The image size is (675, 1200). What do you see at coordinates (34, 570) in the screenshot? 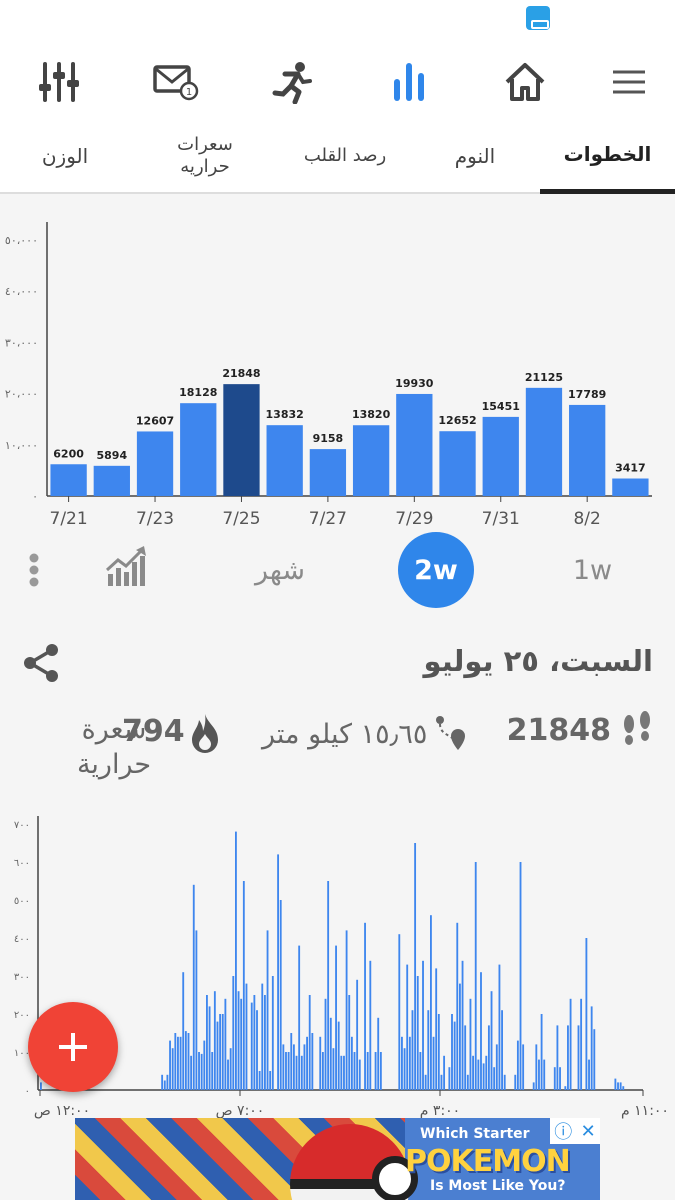
I see `more-options-button` at bounding box center [34, 570].